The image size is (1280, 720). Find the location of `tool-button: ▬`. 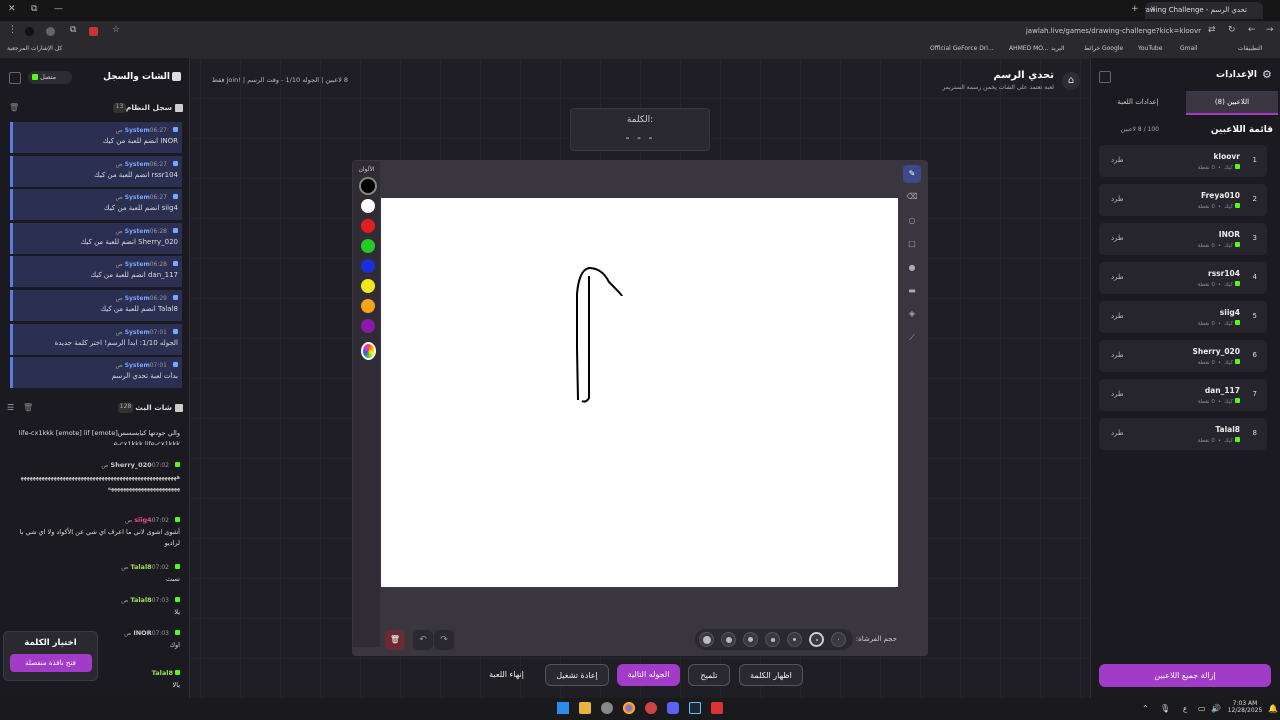

tool-button: ▬ is located at coordinates (912, 291).